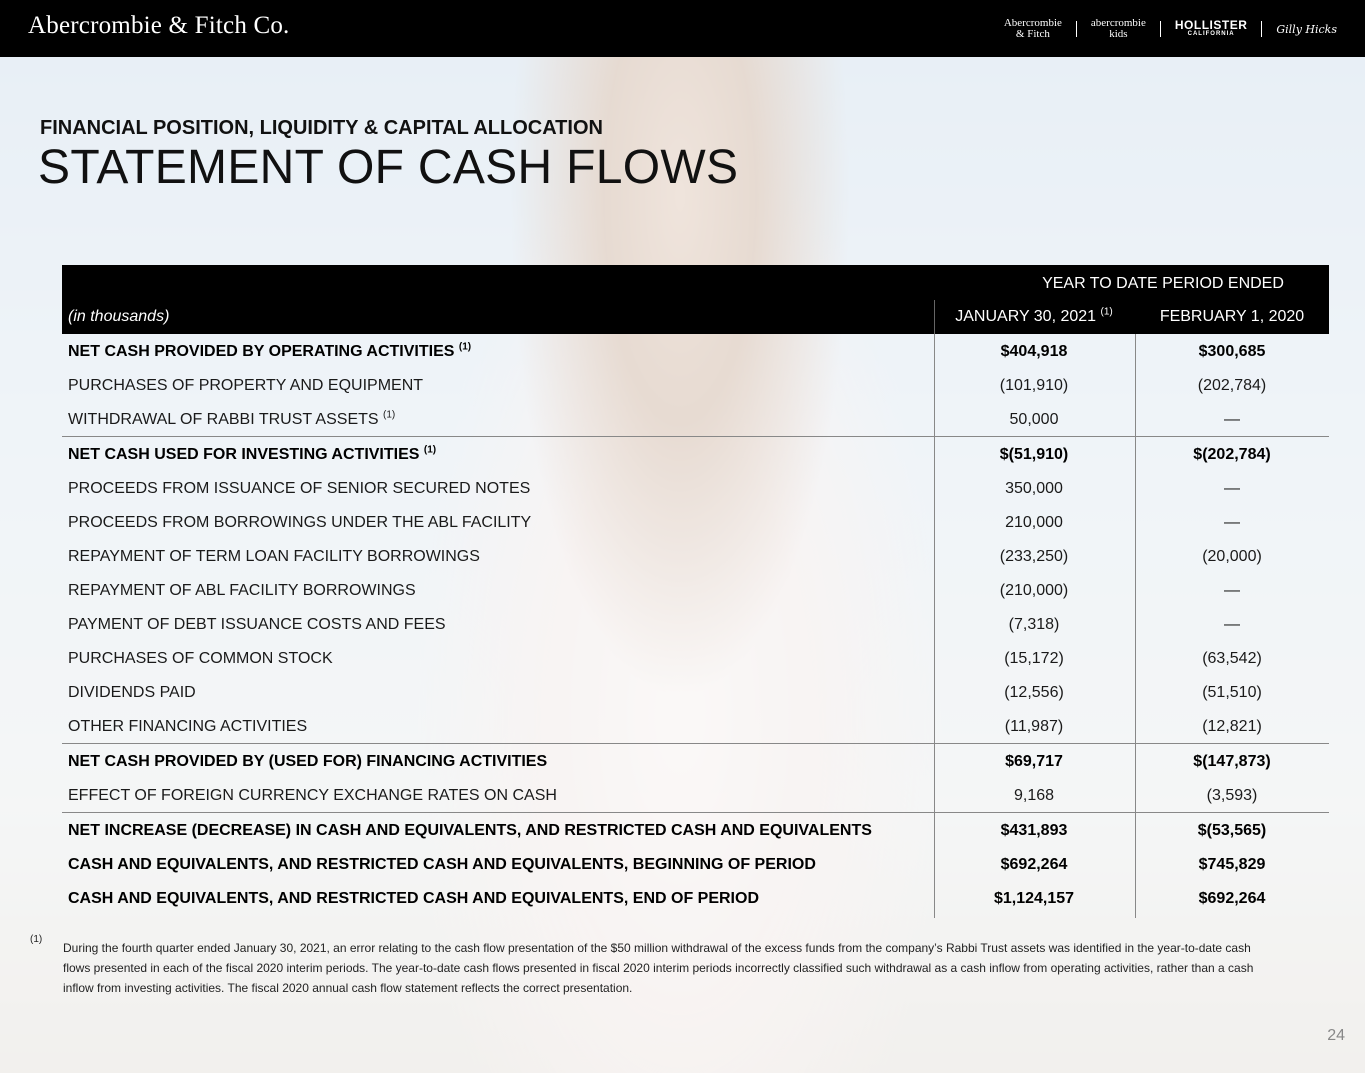 The height and width of the screenshot is (1073, 1365). What do you see at coordinates (1034, 351) in the screenshot?
I see `value-2021: $404,918` at bounding box center [1034, 351].